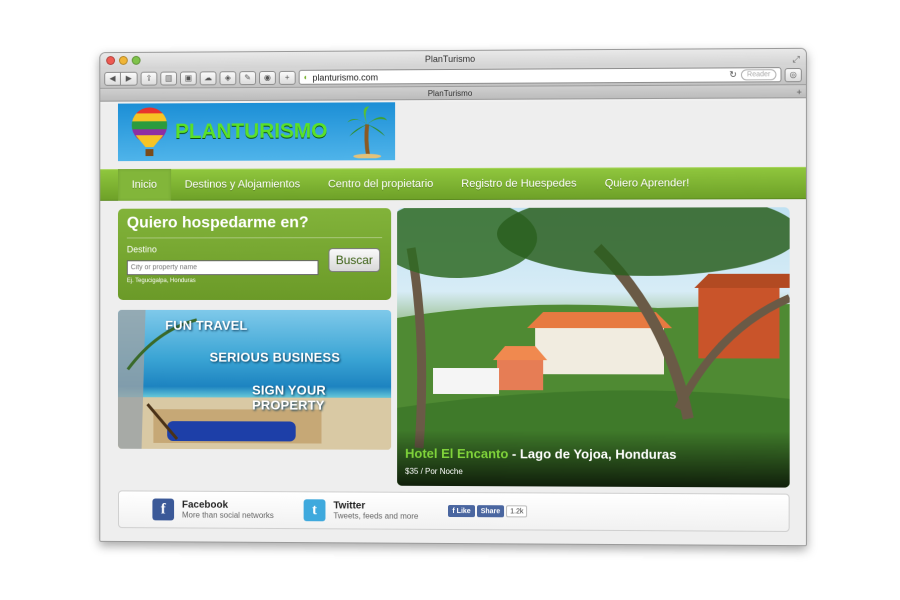 Image resolution: width=900 pixels, height=600 pixels. Describe the element at coordinates (206, 325) in the screenshot. I see `promo-line-1: FUN TRAVEL` at that location.